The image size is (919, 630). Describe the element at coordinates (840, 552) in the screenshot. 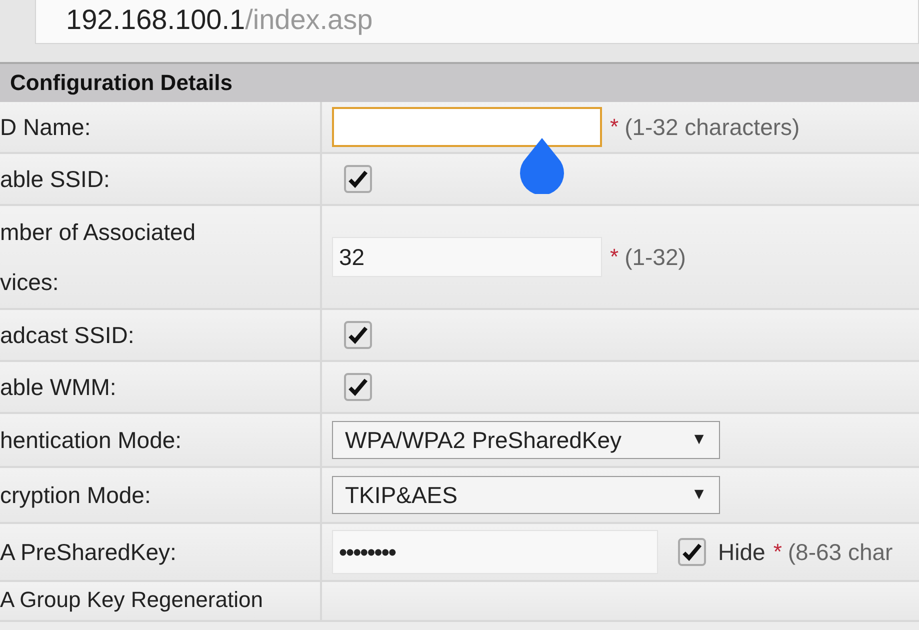

I see `hint-text: (8-63 char` at that location.